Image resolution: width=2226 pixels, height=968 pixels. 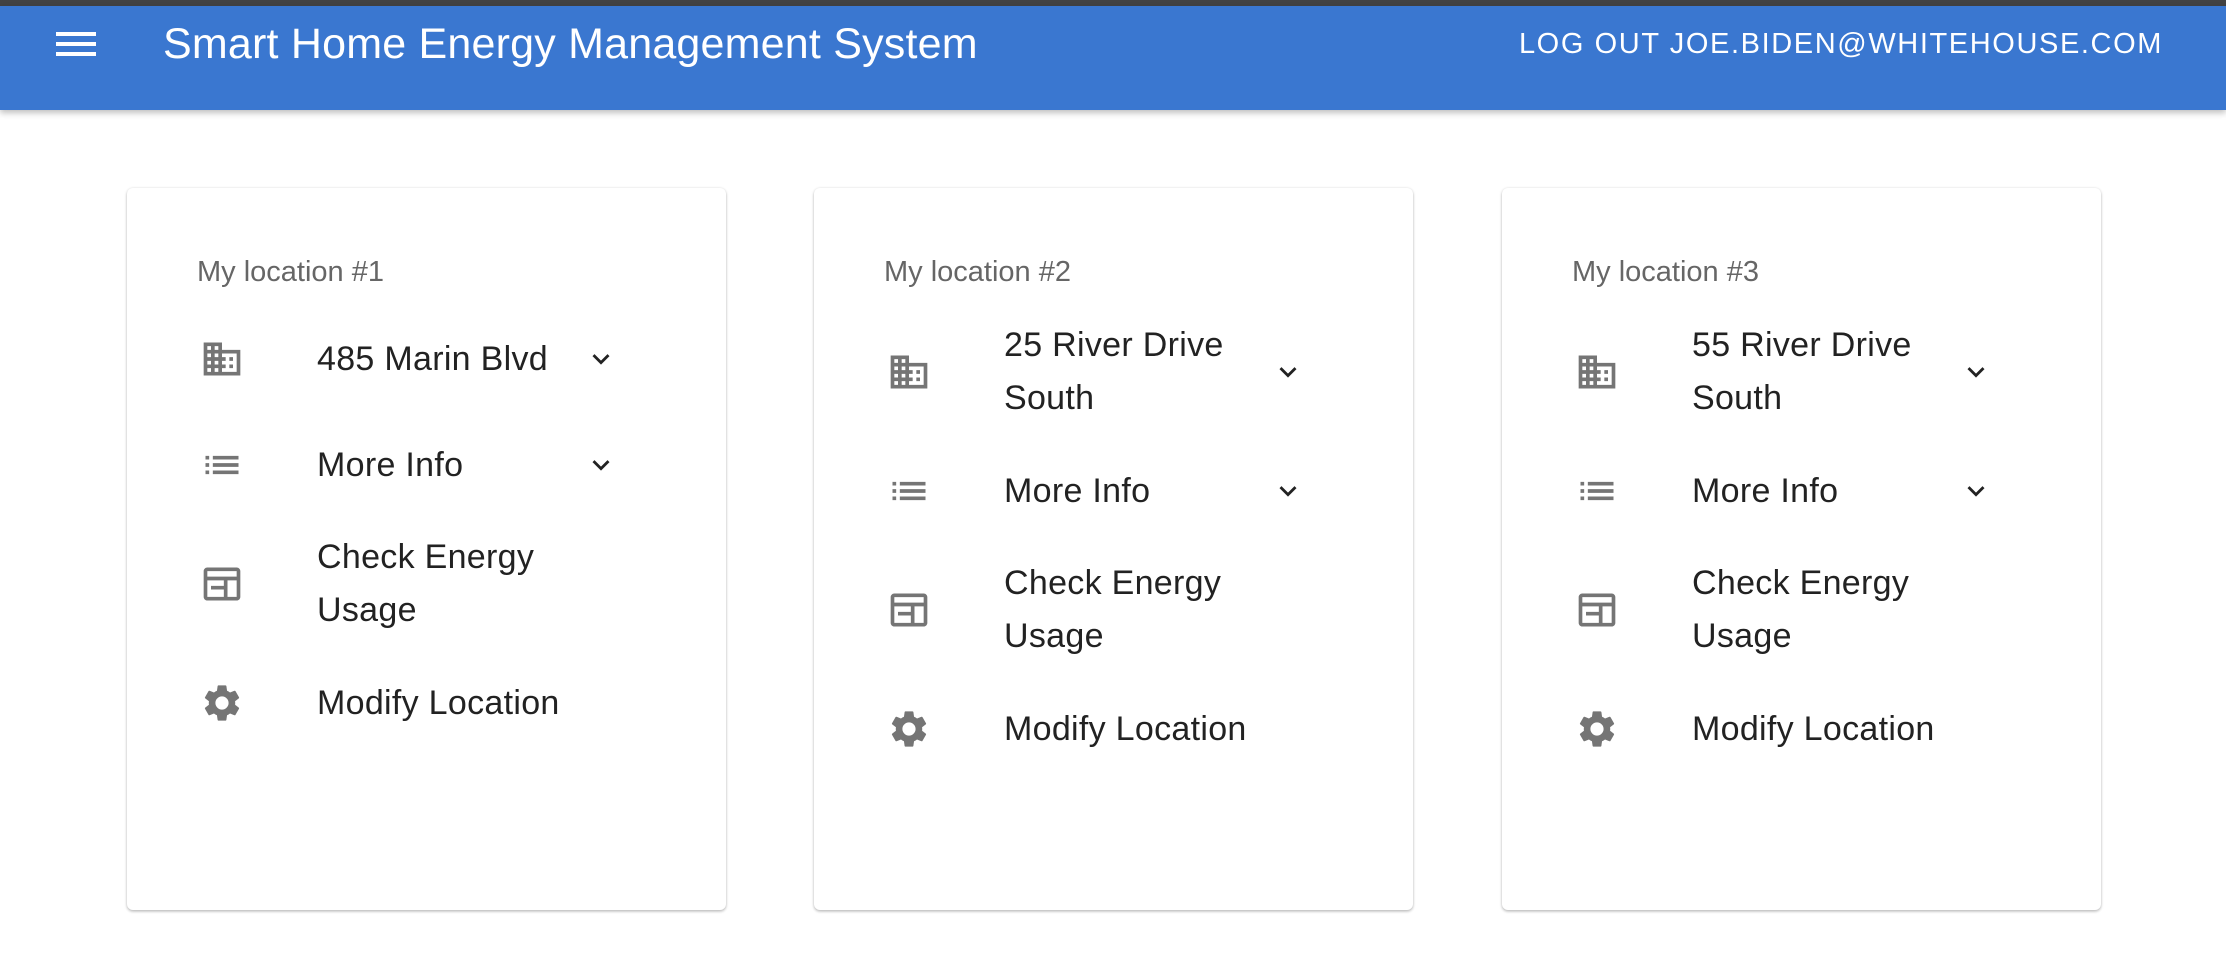 I want to click on address-label: 25 River Drive South, so click(x=1114, y=371).